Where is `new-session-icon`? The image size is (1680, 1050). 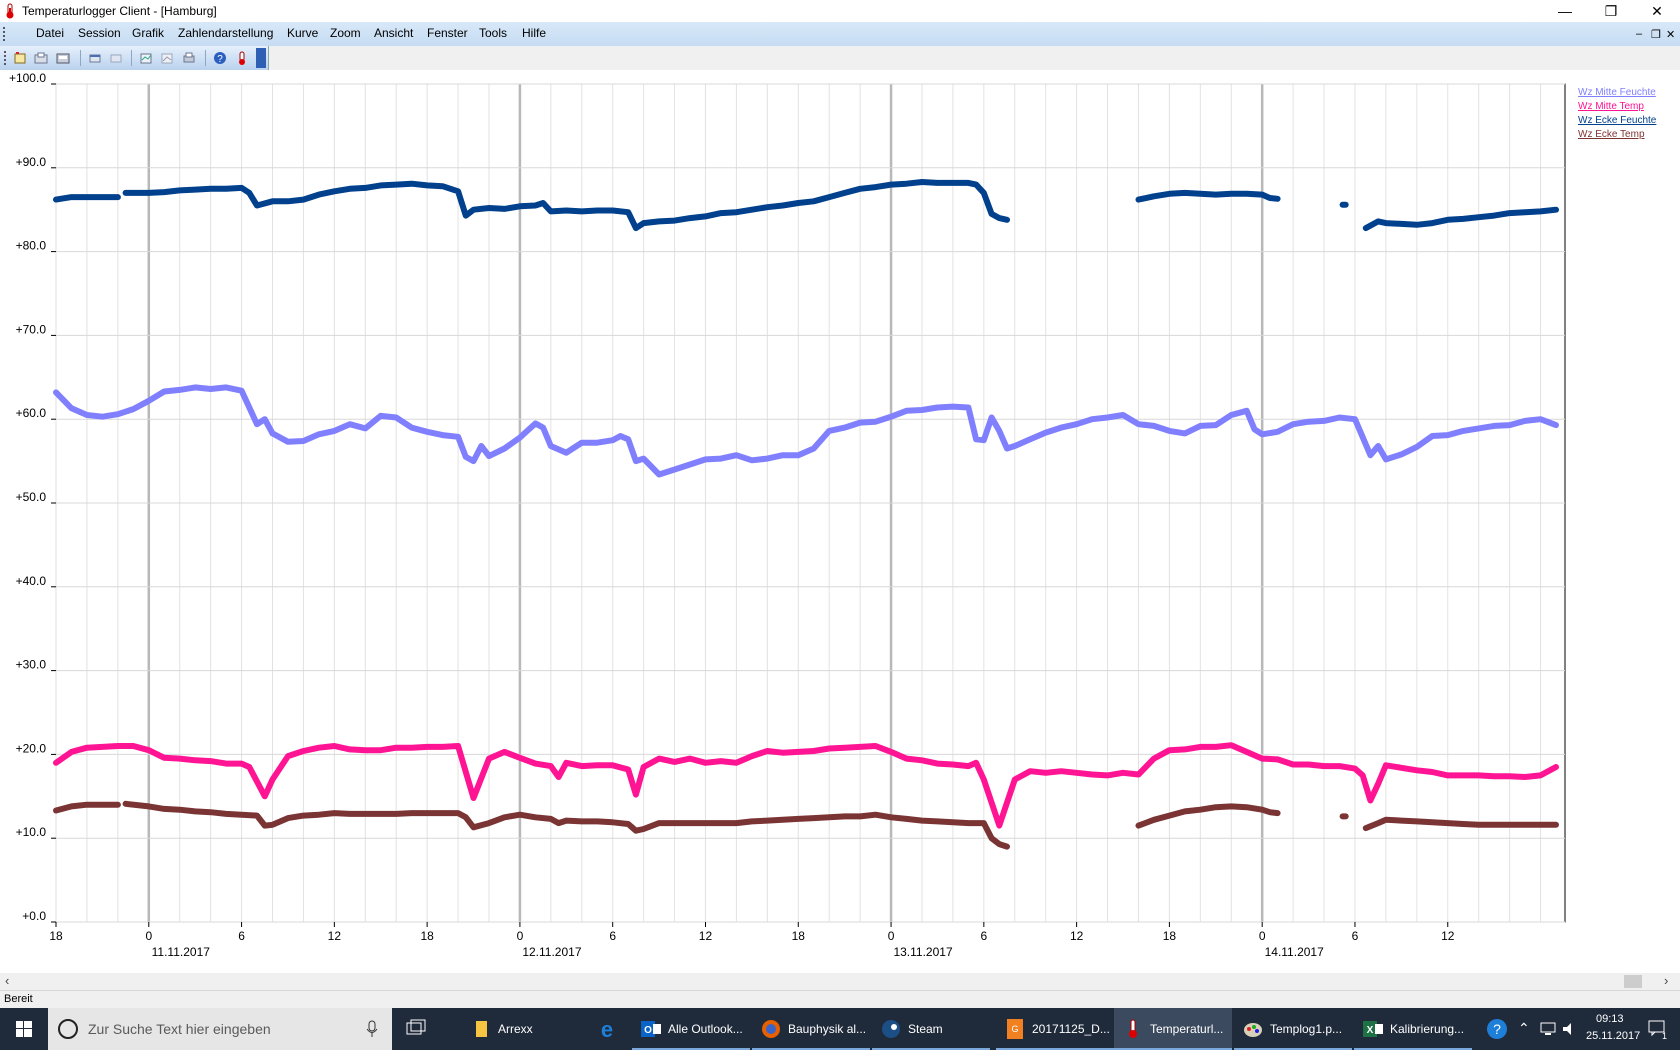
new-session-icon is located at coordinates (20, 58).